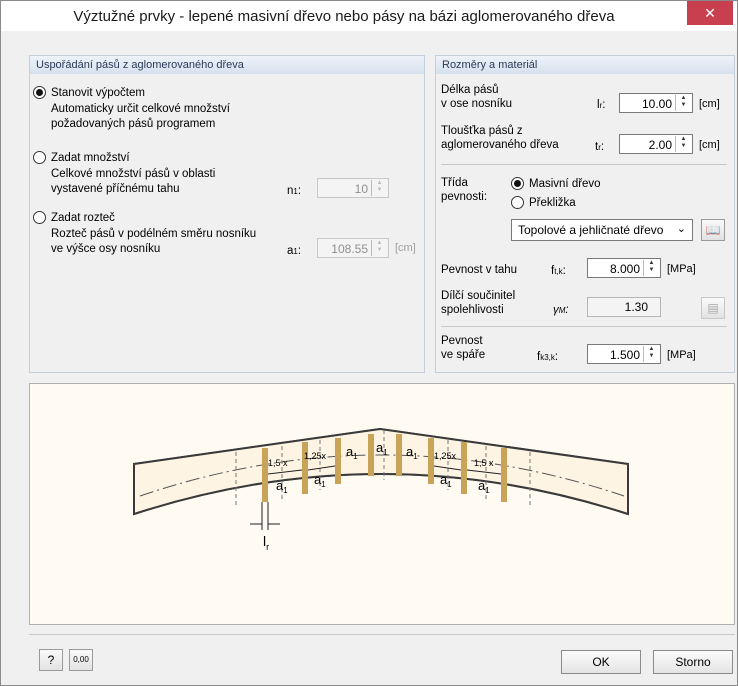 The width and height of the screenshot is (738, 686). Describe the element at coordinates (463, 355) in the screenshot. I see `joint-strength-label-2: ve spáře` at that location.